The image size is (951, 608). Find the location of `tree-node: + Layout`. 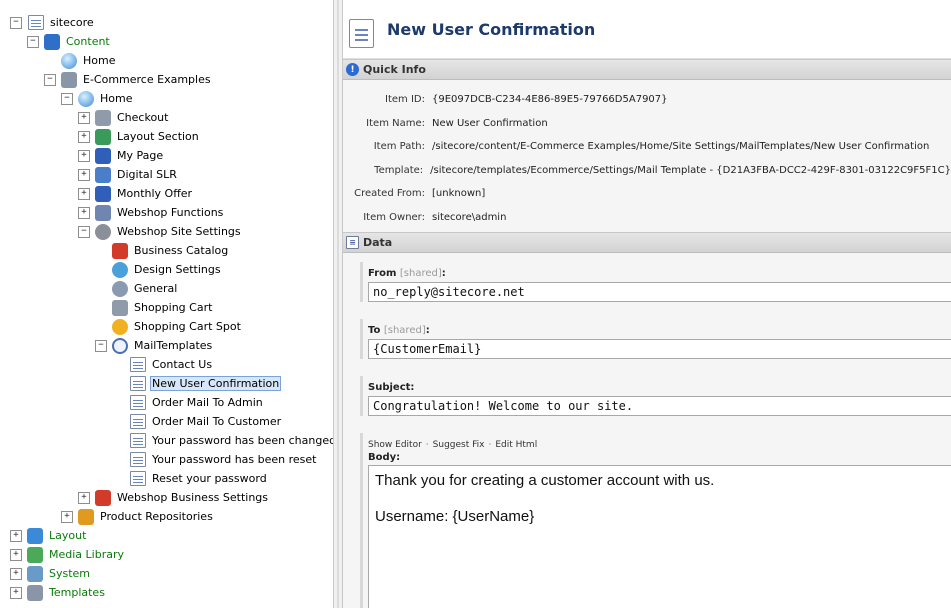

tree-node: + Layout is located at coordinates (166, 535).